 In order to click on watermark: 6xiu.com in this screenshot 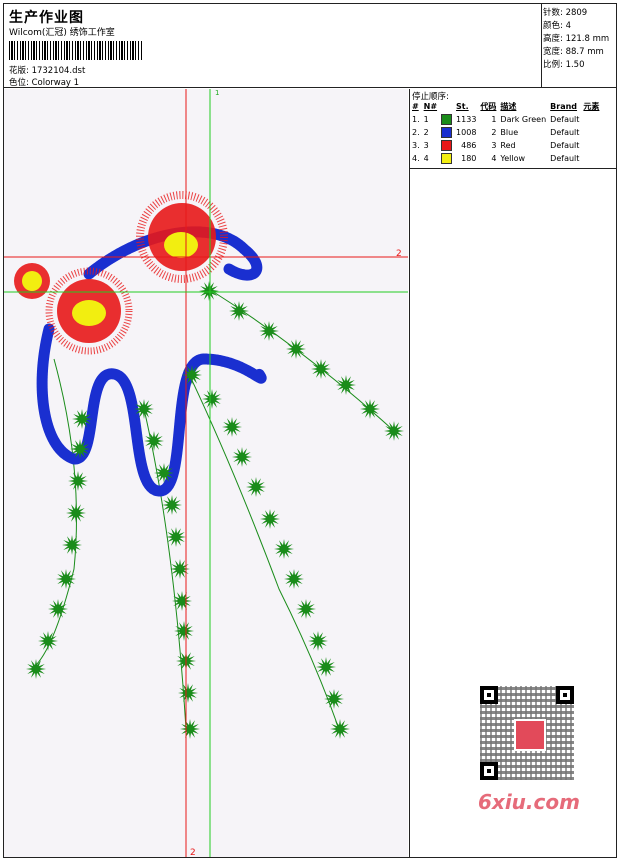, I will do `click(529, 802)`.